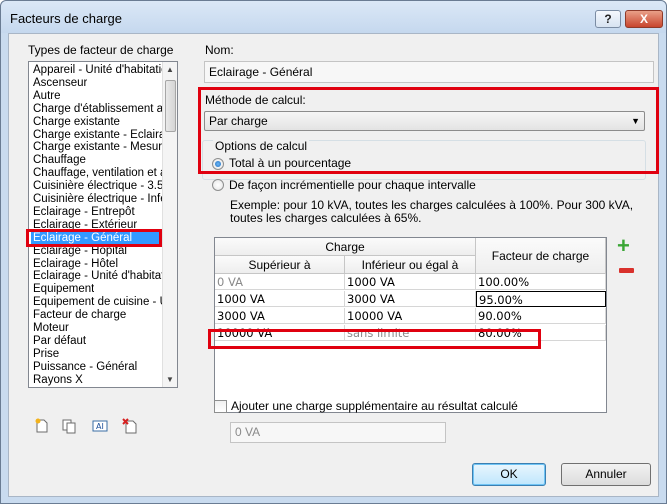 This screenshot has width=667, height=504. Describe the element at coordinates (626, 270) in the screenshot. I see `remove-row-icon` at that location.